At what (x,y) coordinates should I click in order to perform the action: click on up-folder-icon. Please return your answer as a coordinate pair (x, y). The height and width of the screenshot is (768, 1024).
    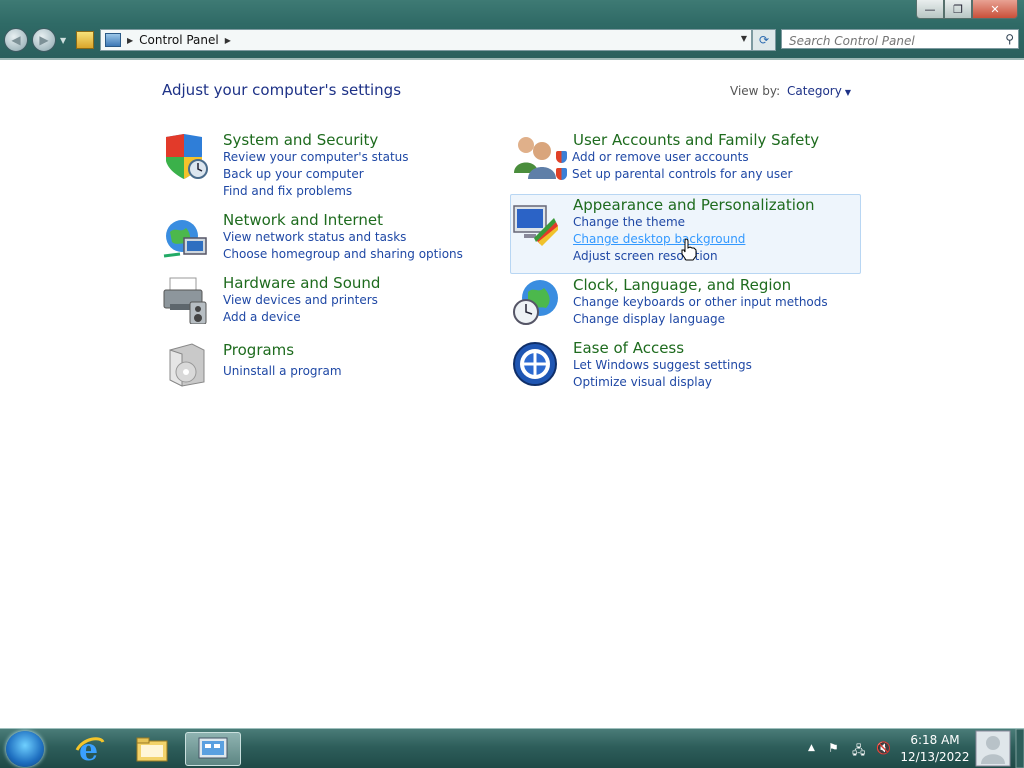
    Looking at the image, I should click on (85, 40).